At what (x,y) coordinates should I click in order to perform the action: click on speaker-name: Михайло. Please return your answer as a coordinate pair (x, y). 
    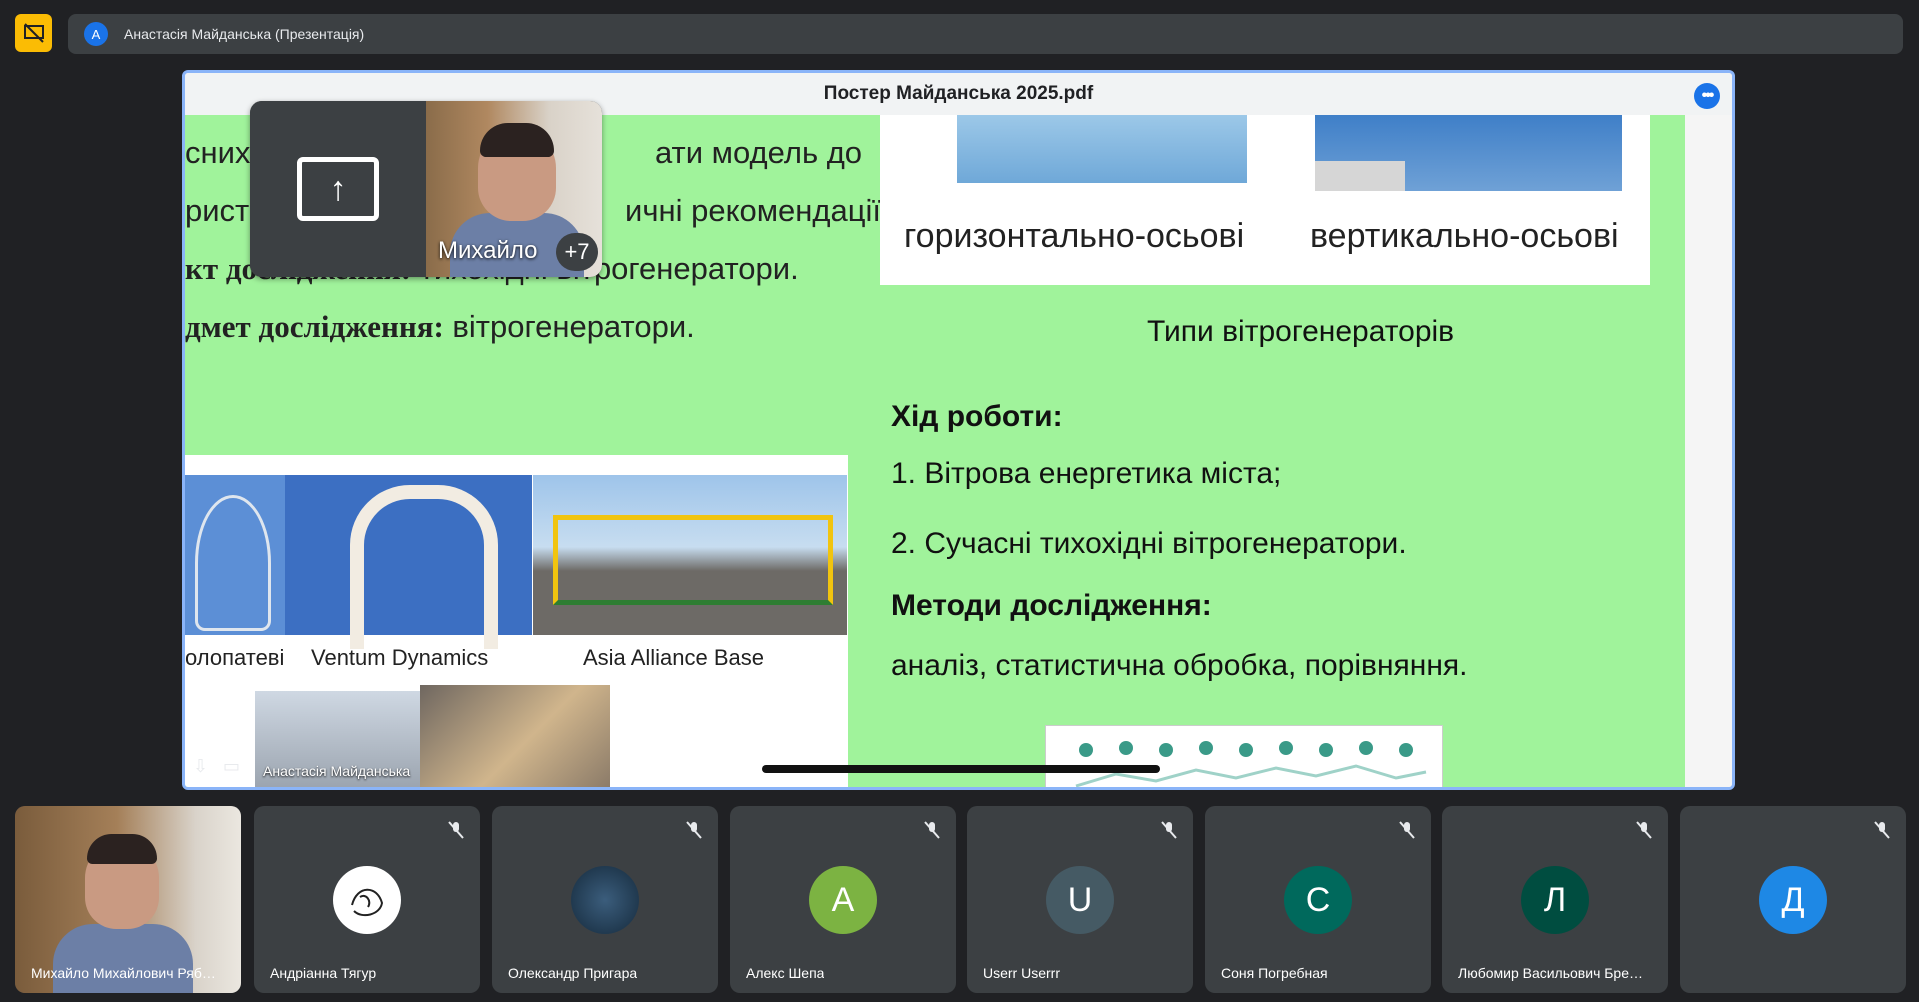
    Looking at the image, I should click on (488, 250).